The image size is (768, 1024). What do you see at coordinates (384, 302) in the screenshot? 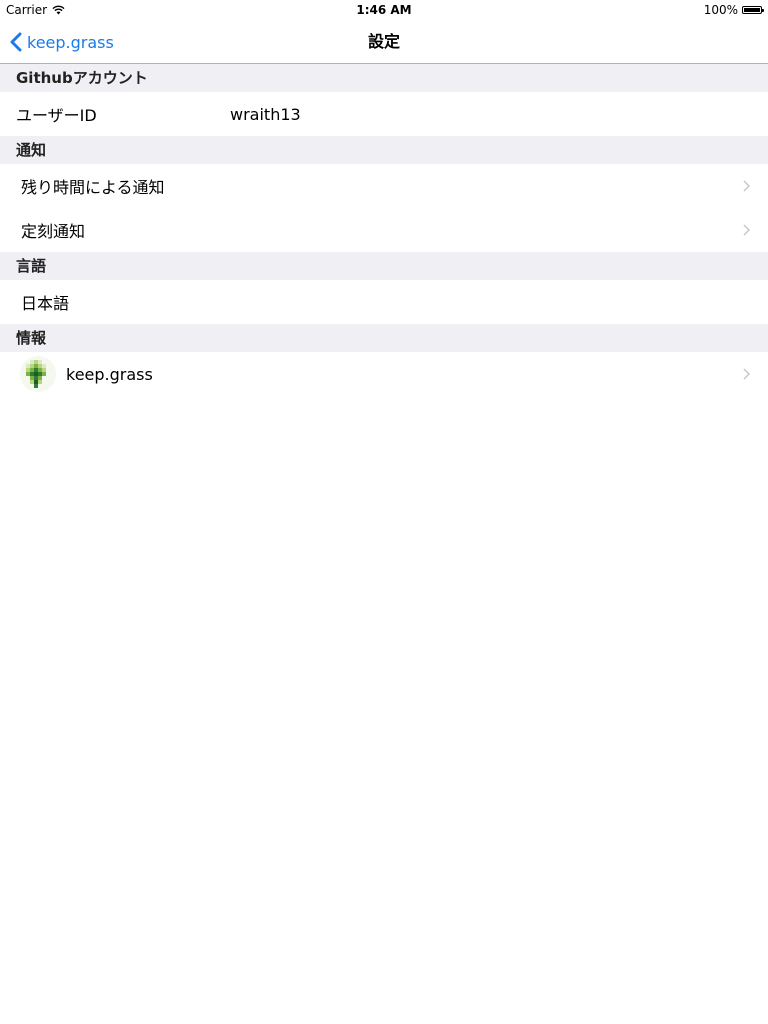
I see `language-row: 日本語` at bounding box center [384, 302].